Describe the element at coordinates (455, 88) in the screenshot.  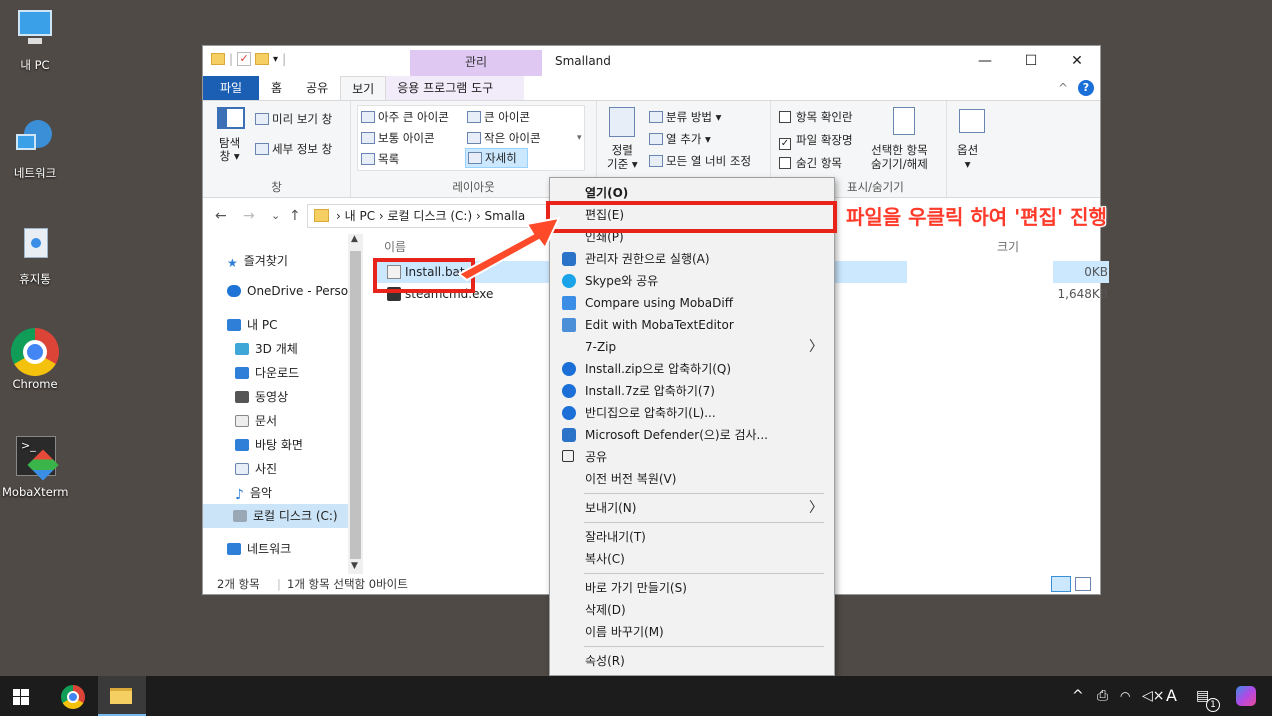
I see `tab-application-tools: 응용 프로그램 도구` at that location.